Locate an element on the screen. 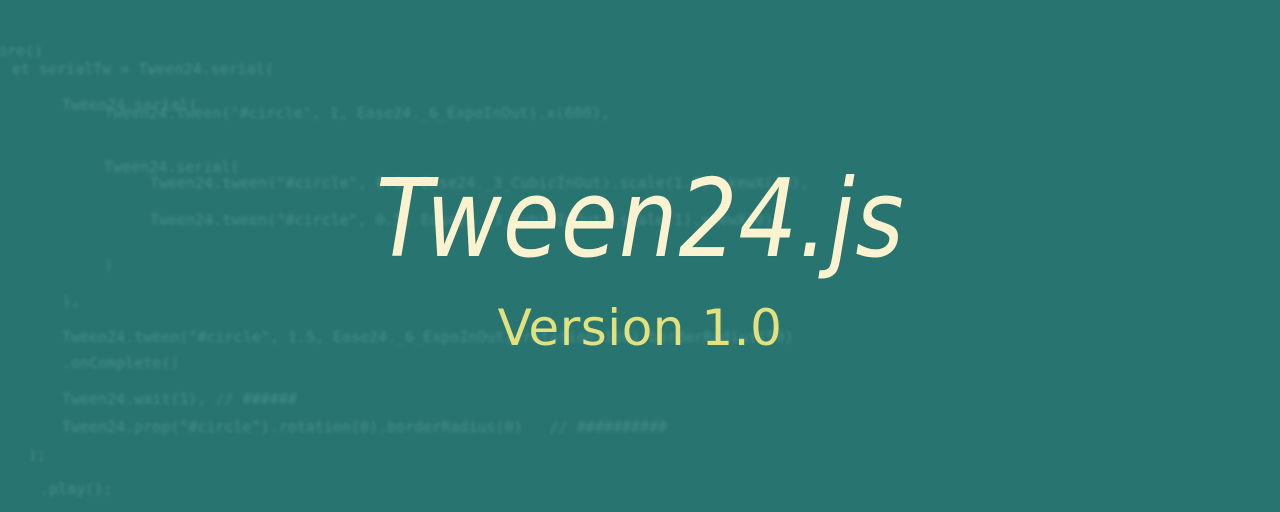  title: Tween24.js is located at coordinates (640, 219).